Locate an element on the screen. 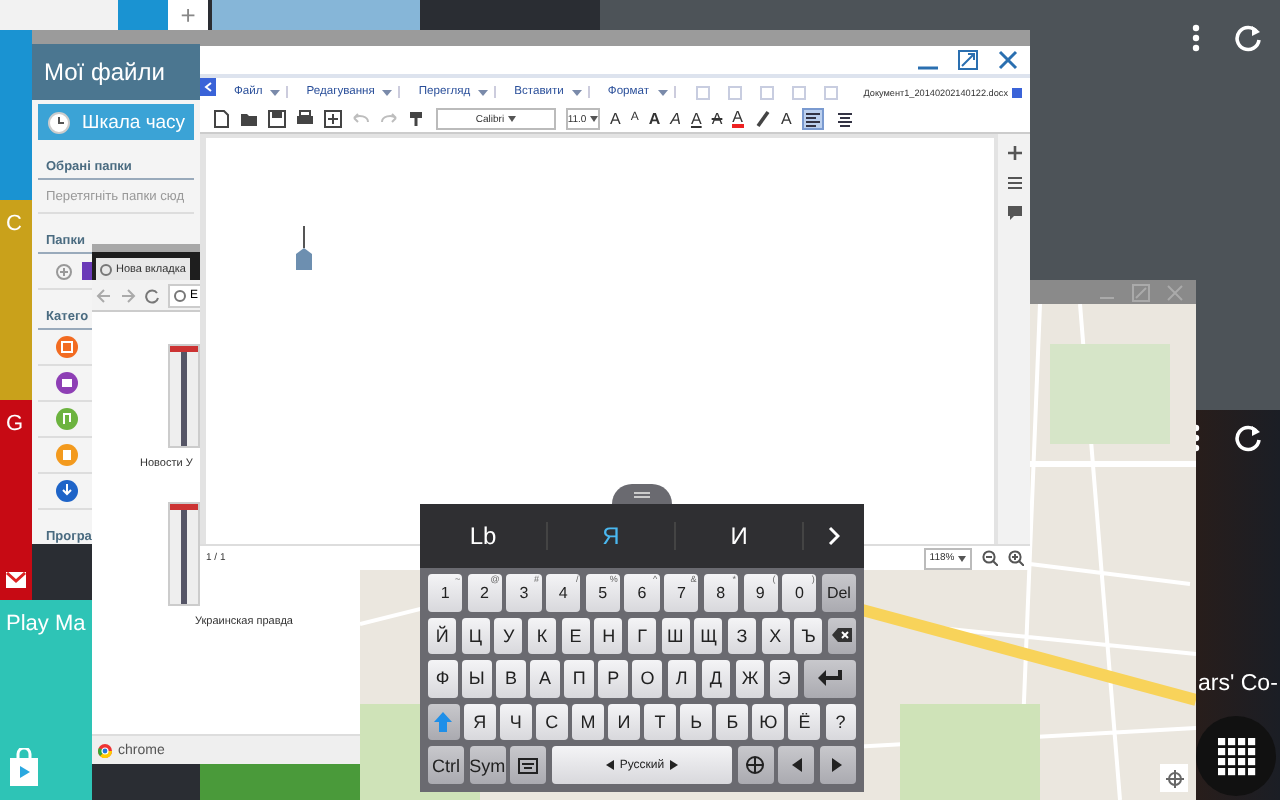  collapse-button is located at coordinates (208, 87).